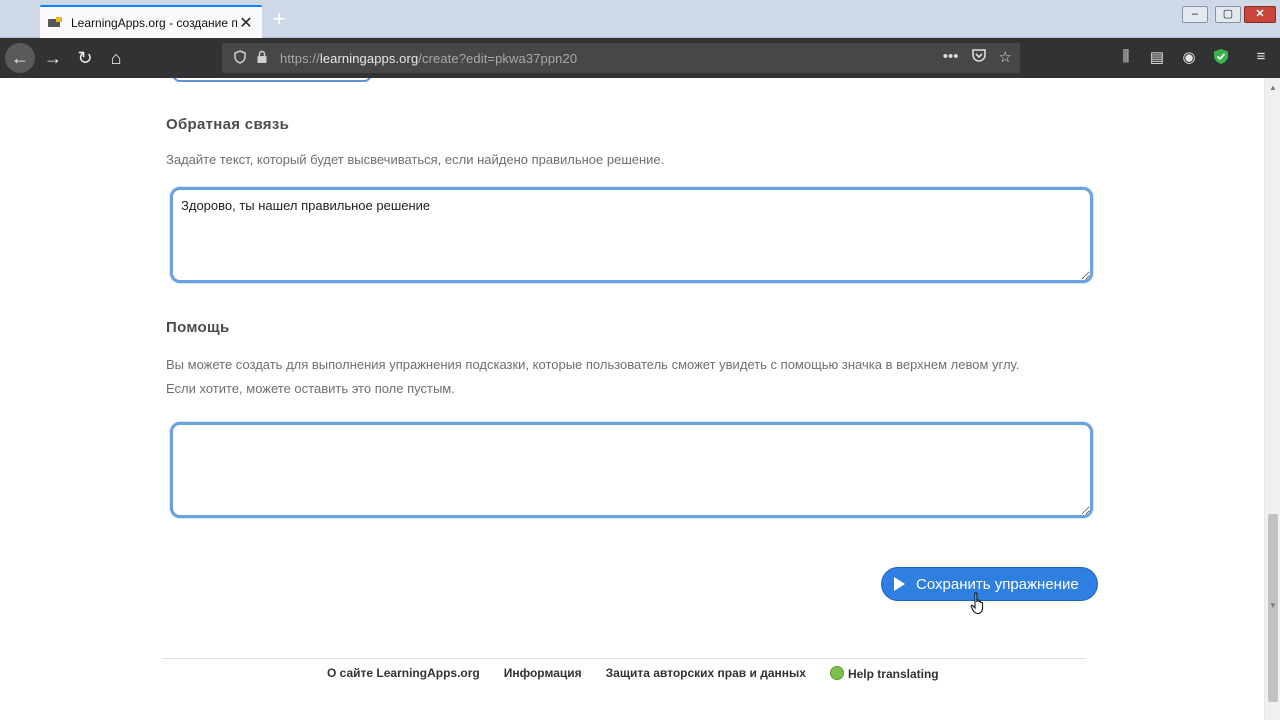  Describe the element at coordinates (1272, 88) in the screenshot. I see `scroll-up-arrow-icon: ▲` at that location.